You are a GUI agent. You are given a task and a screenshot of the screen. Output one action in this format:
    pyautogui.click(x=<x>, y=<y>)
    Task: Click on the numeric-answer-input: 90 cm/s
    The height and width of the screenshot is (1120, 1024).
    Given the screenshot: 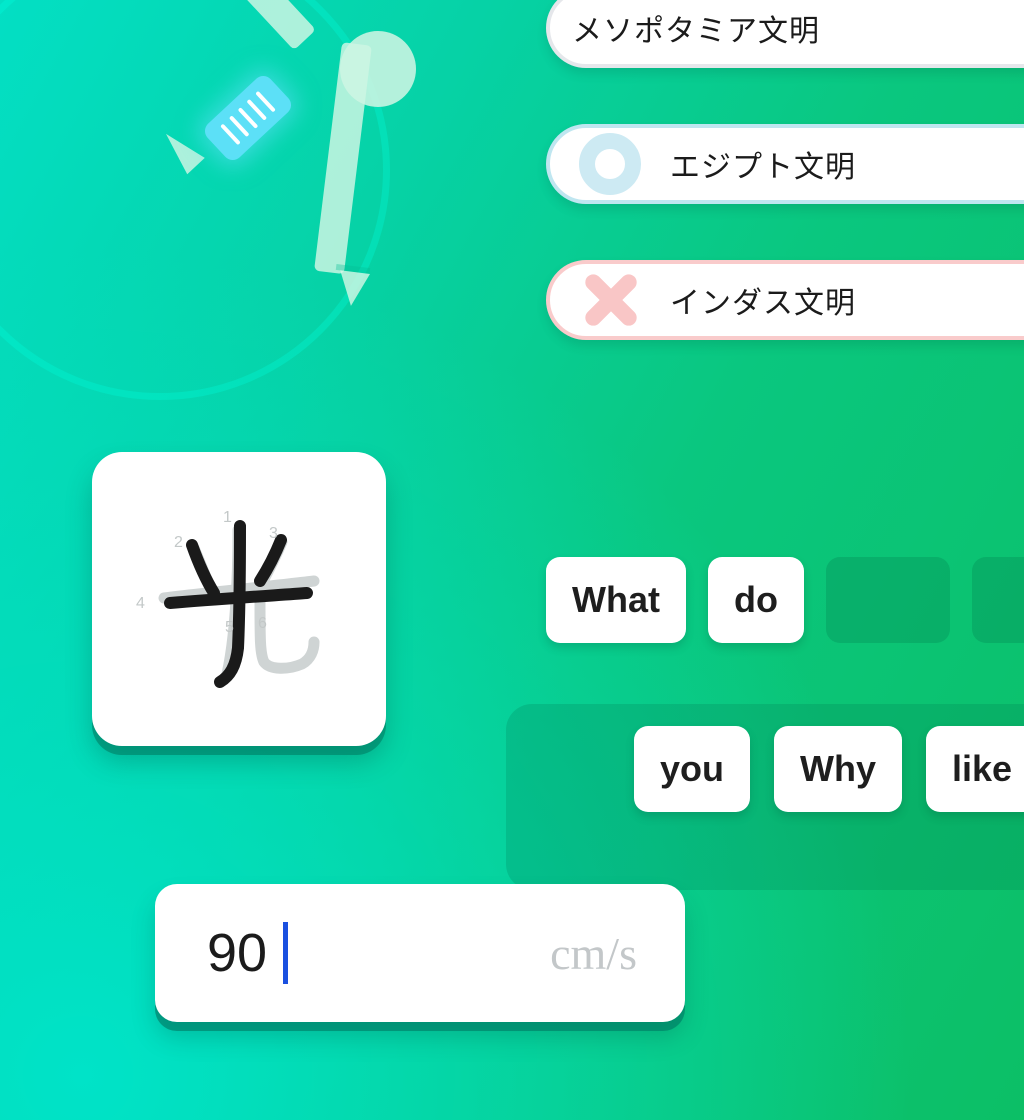 What is the action you would take?
    pyautogui.click(x=420, y=953)
    